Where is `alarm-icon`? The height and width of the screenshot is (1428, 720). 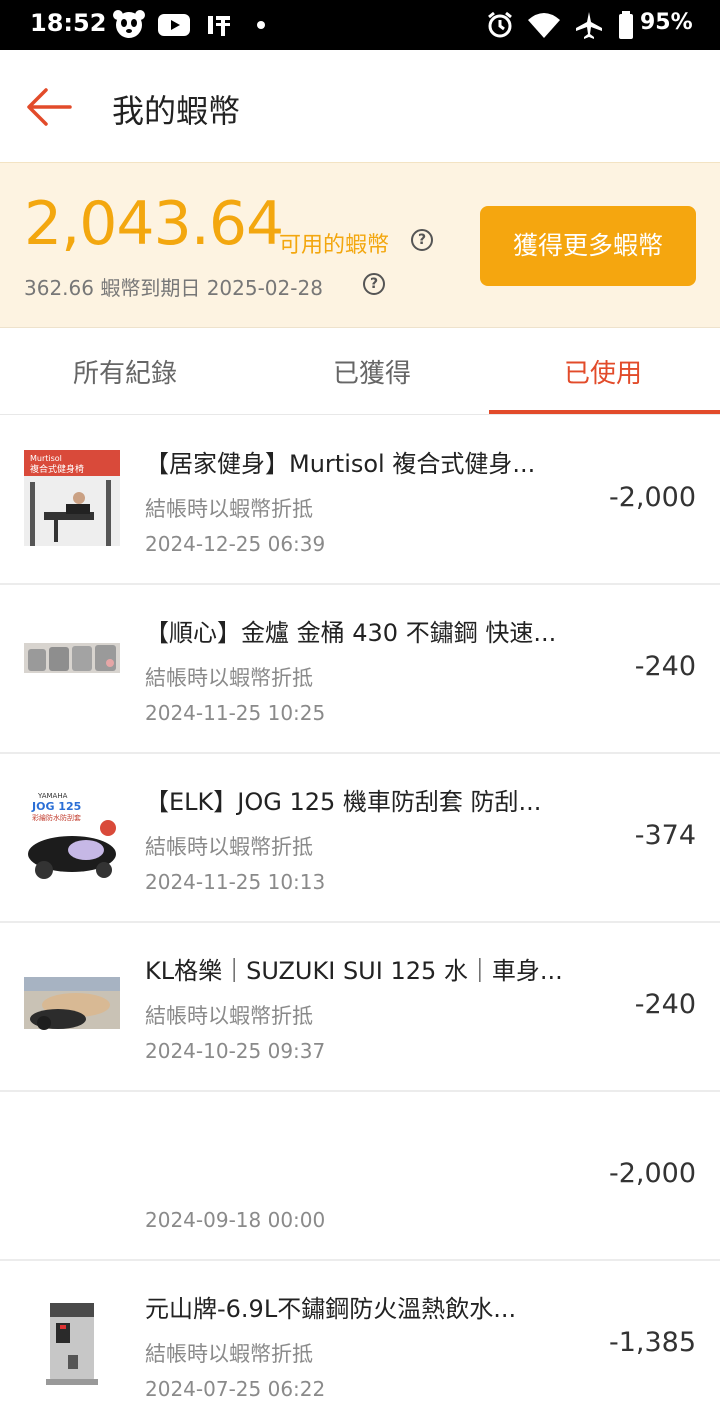
alarm-icon is located at coordinates (500, 24).